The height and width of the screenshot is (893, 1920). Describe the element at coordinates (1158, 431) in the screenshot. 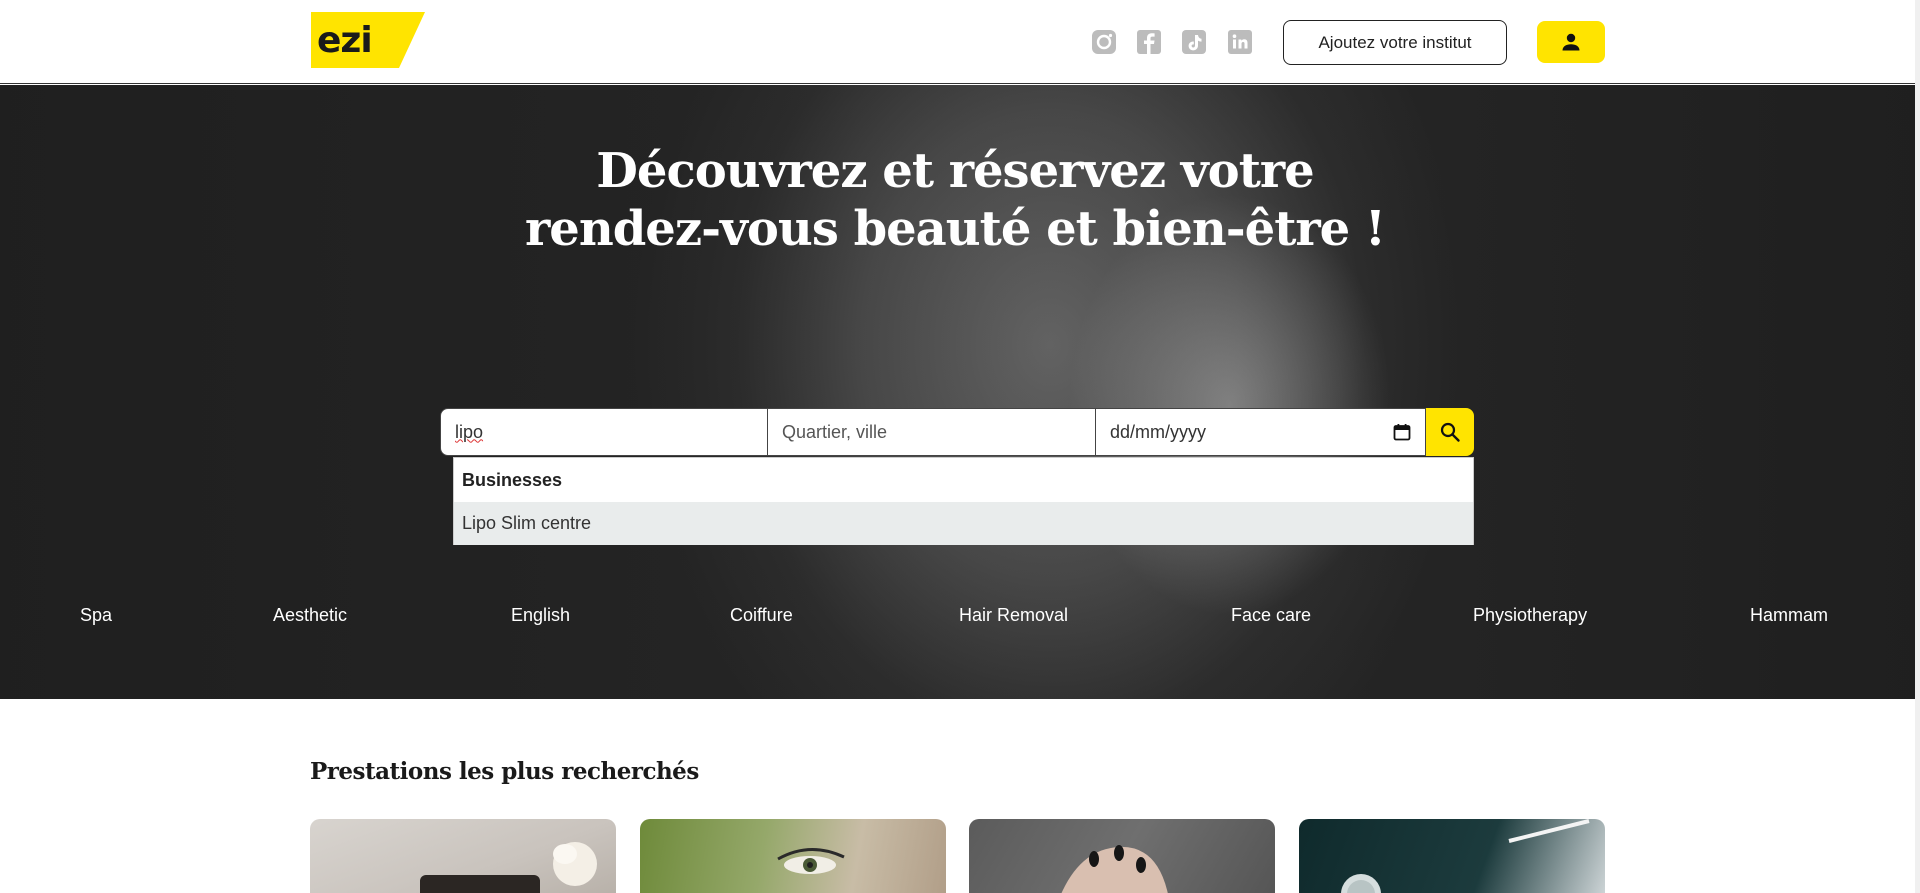

I see `date-placeholder: dd/mm/yyyy` at that location.